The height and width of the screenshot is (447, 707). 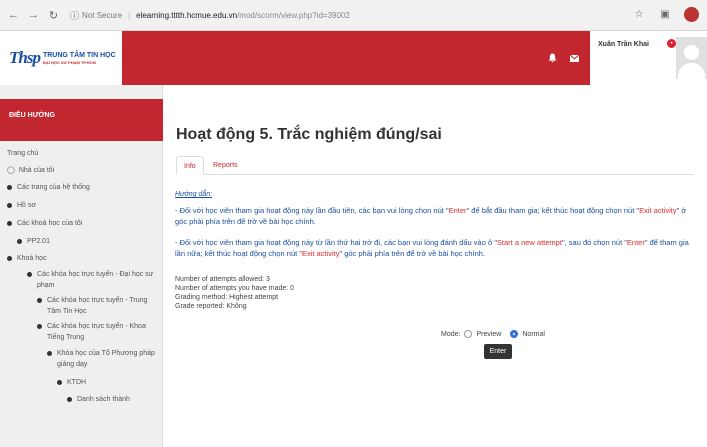 What do you see at coordinates (77, 382) in the screenshot?
I see `sidebar-item-label: KTDH` at bounding box center [77, 382].